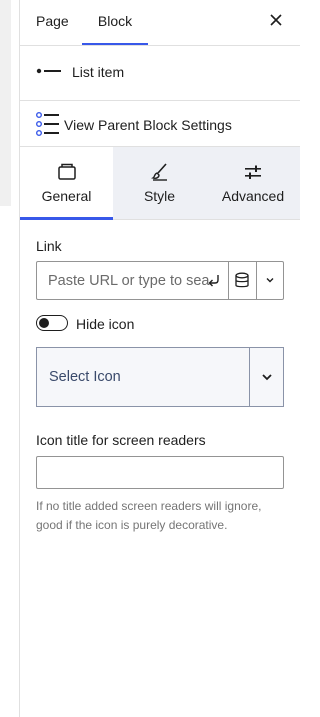 This screenshot has width=320, height=717. Describe the element at coordinates (5, 103) in the screenshot. I see `editor-canvas-block` at that location.